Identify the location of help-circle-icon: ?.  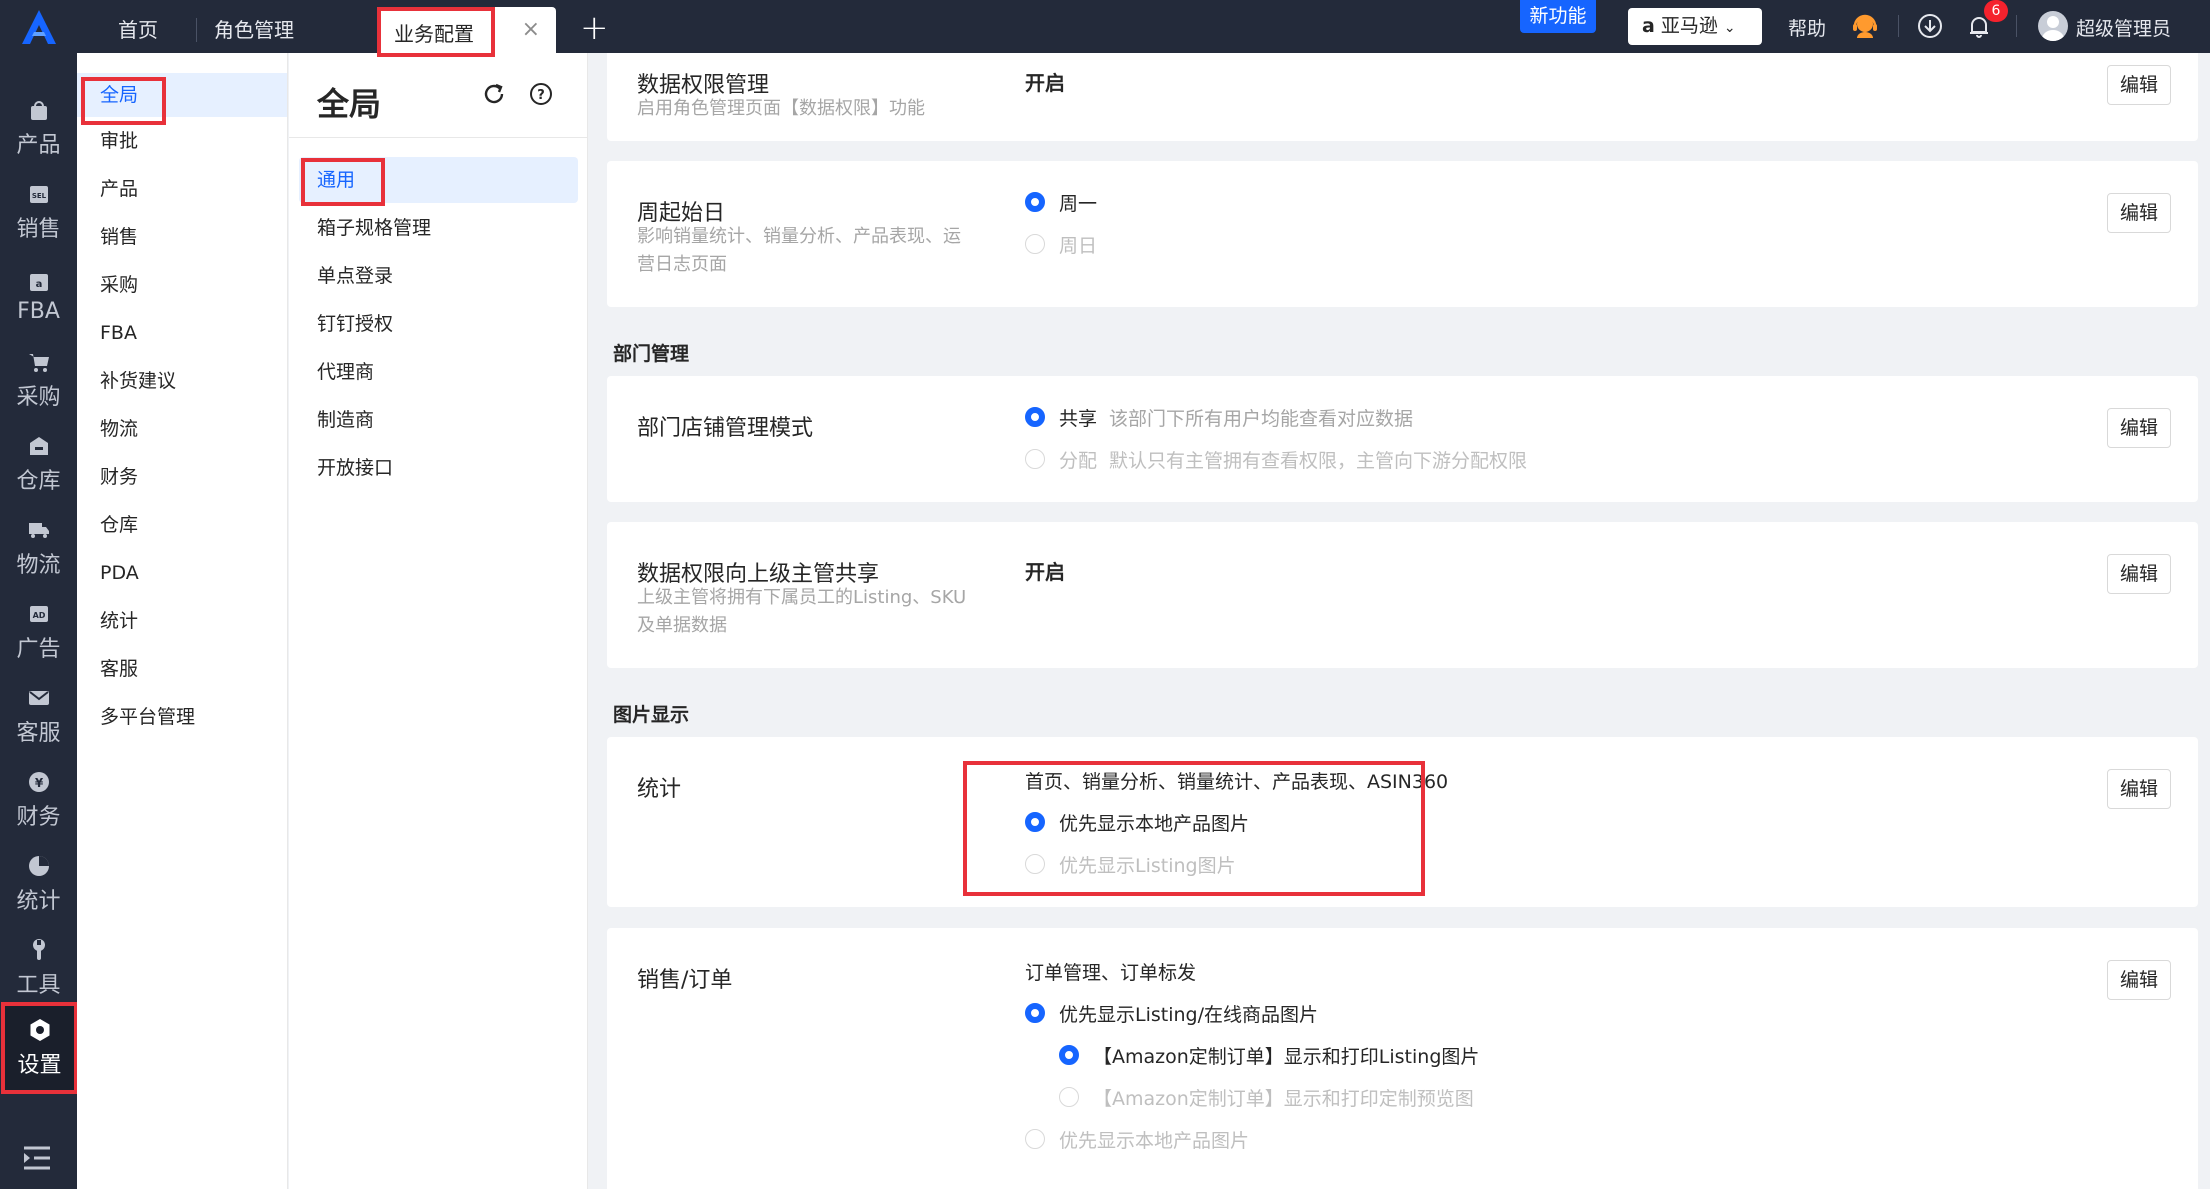
(541, 96).